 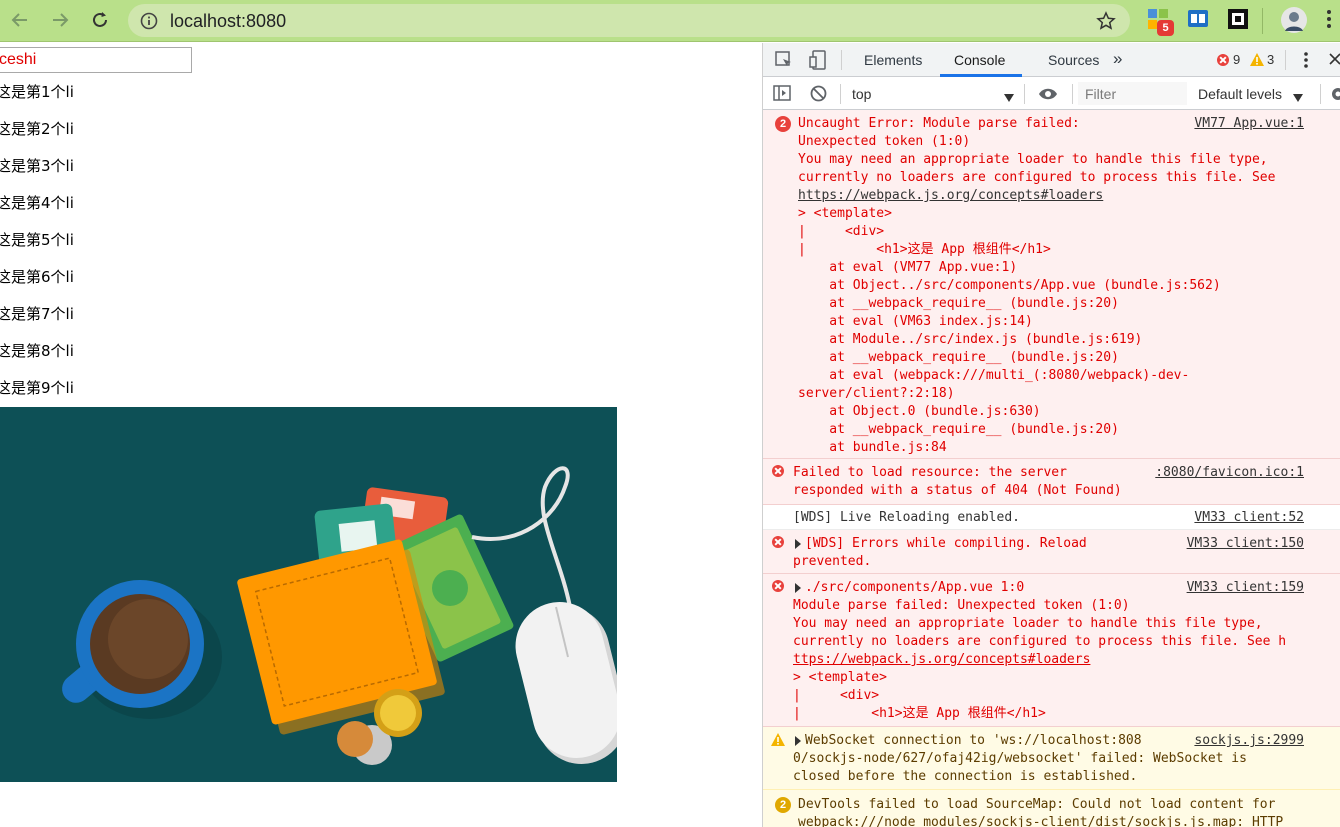 What do you see at coordinates (1048, 96) in the screenshot?
I see `eye-icon` at bounding box center [1048, 96].